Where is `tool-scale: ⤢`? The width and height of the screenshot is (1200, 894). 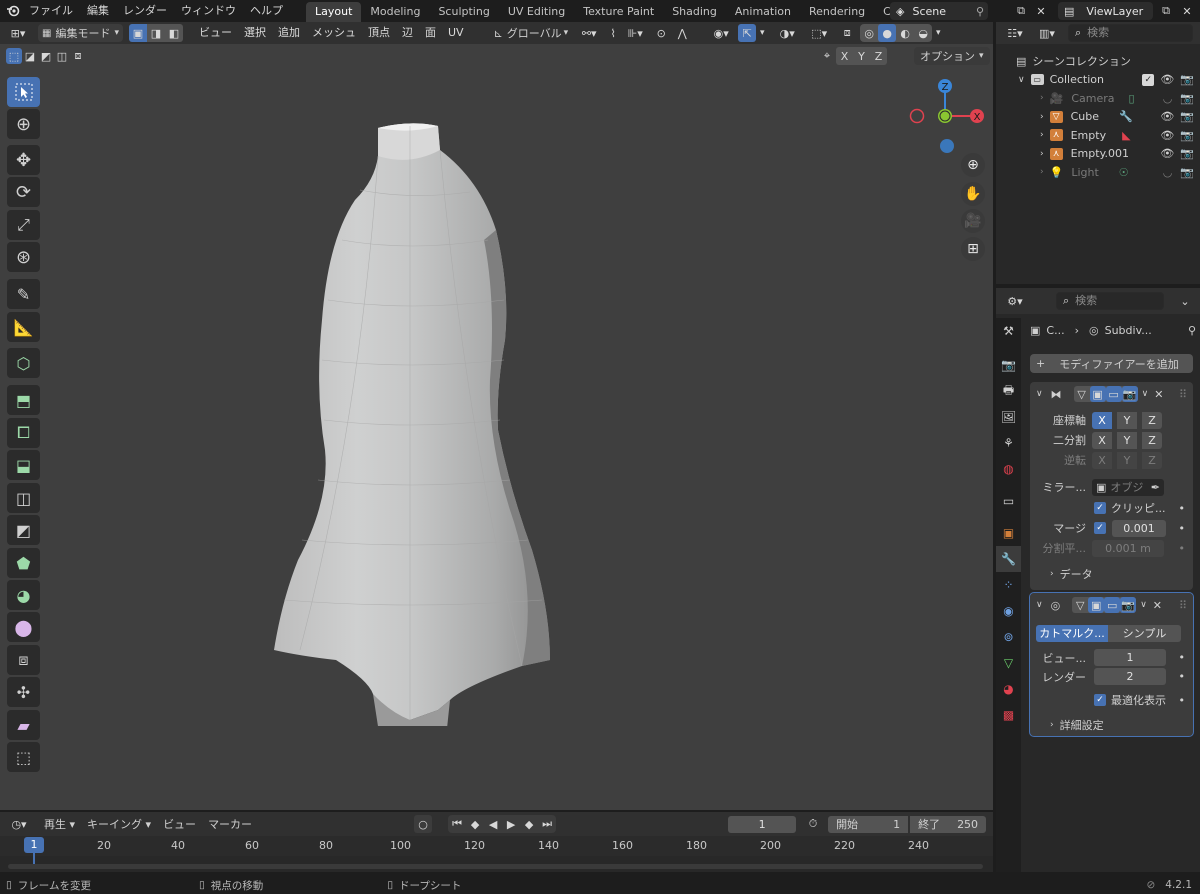 tool-scale: ⤢ is located at coordinates (23, 225).